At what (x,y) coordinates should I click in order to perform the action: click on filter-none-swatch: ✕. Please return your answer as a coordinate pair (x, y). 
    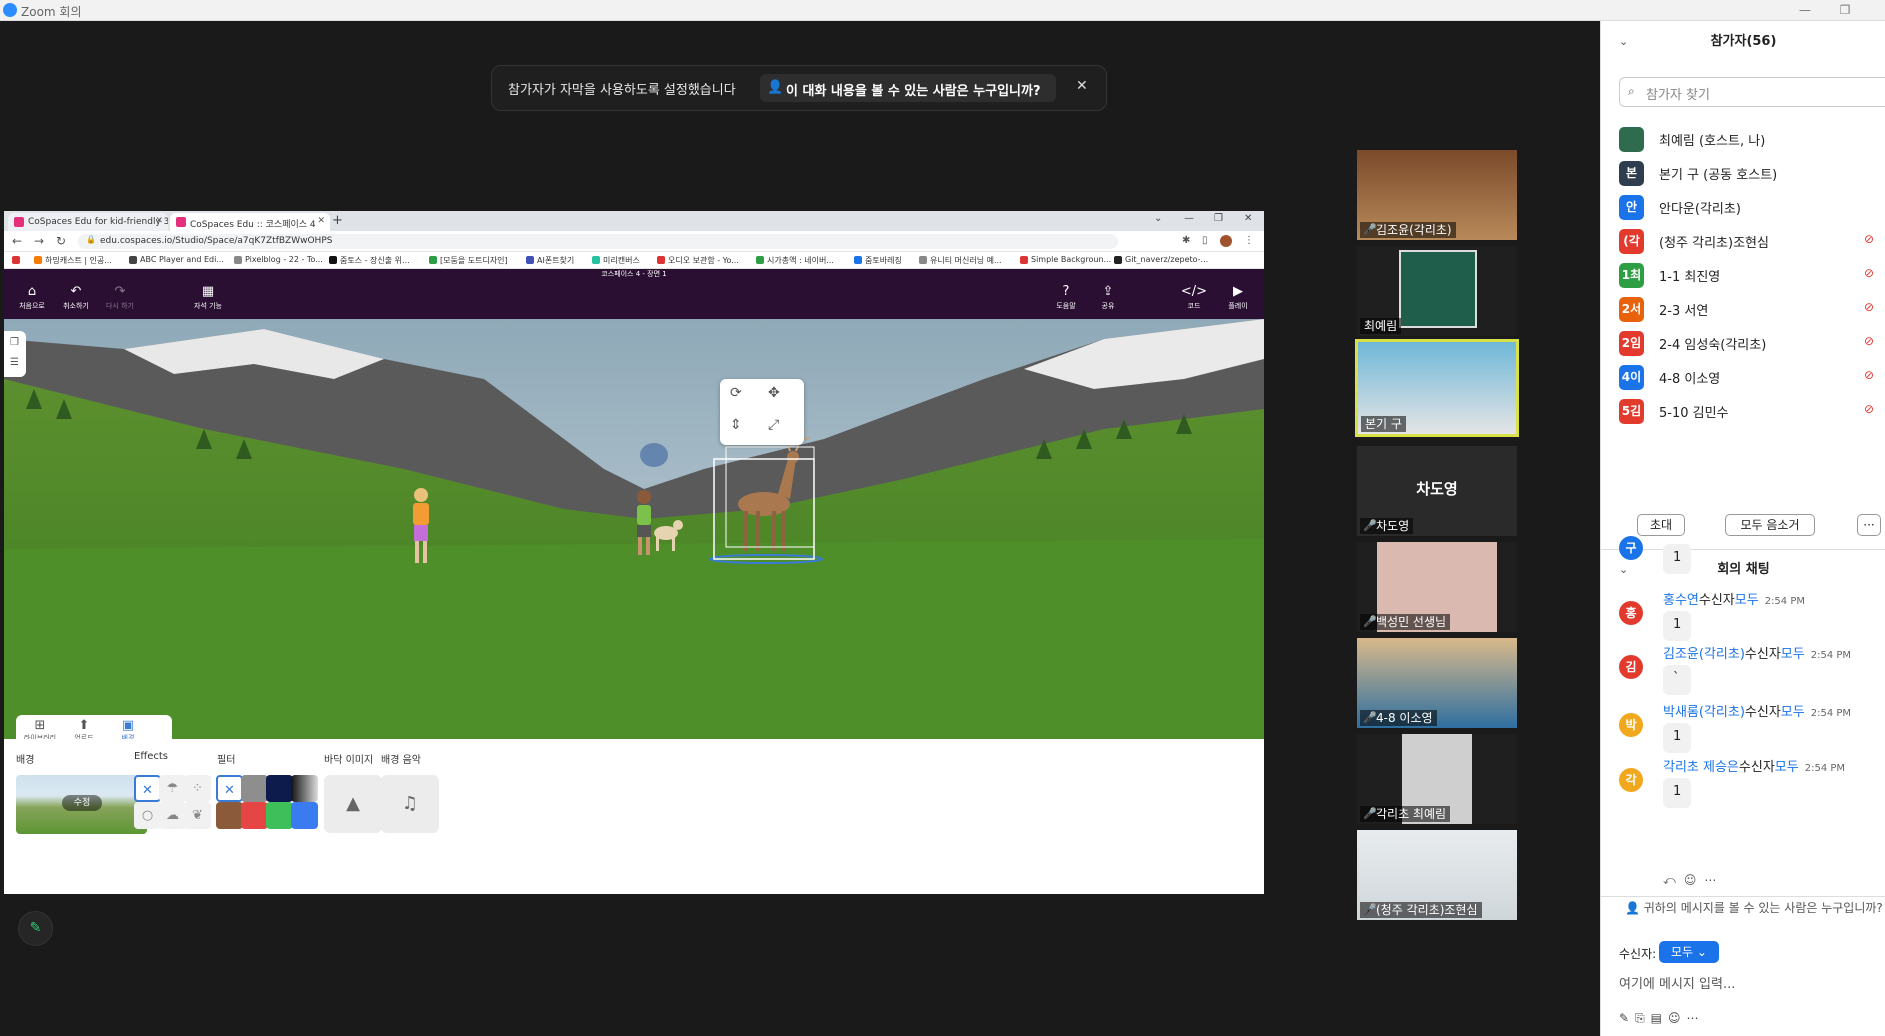
    Looking at the image, I should click on (229, 788).